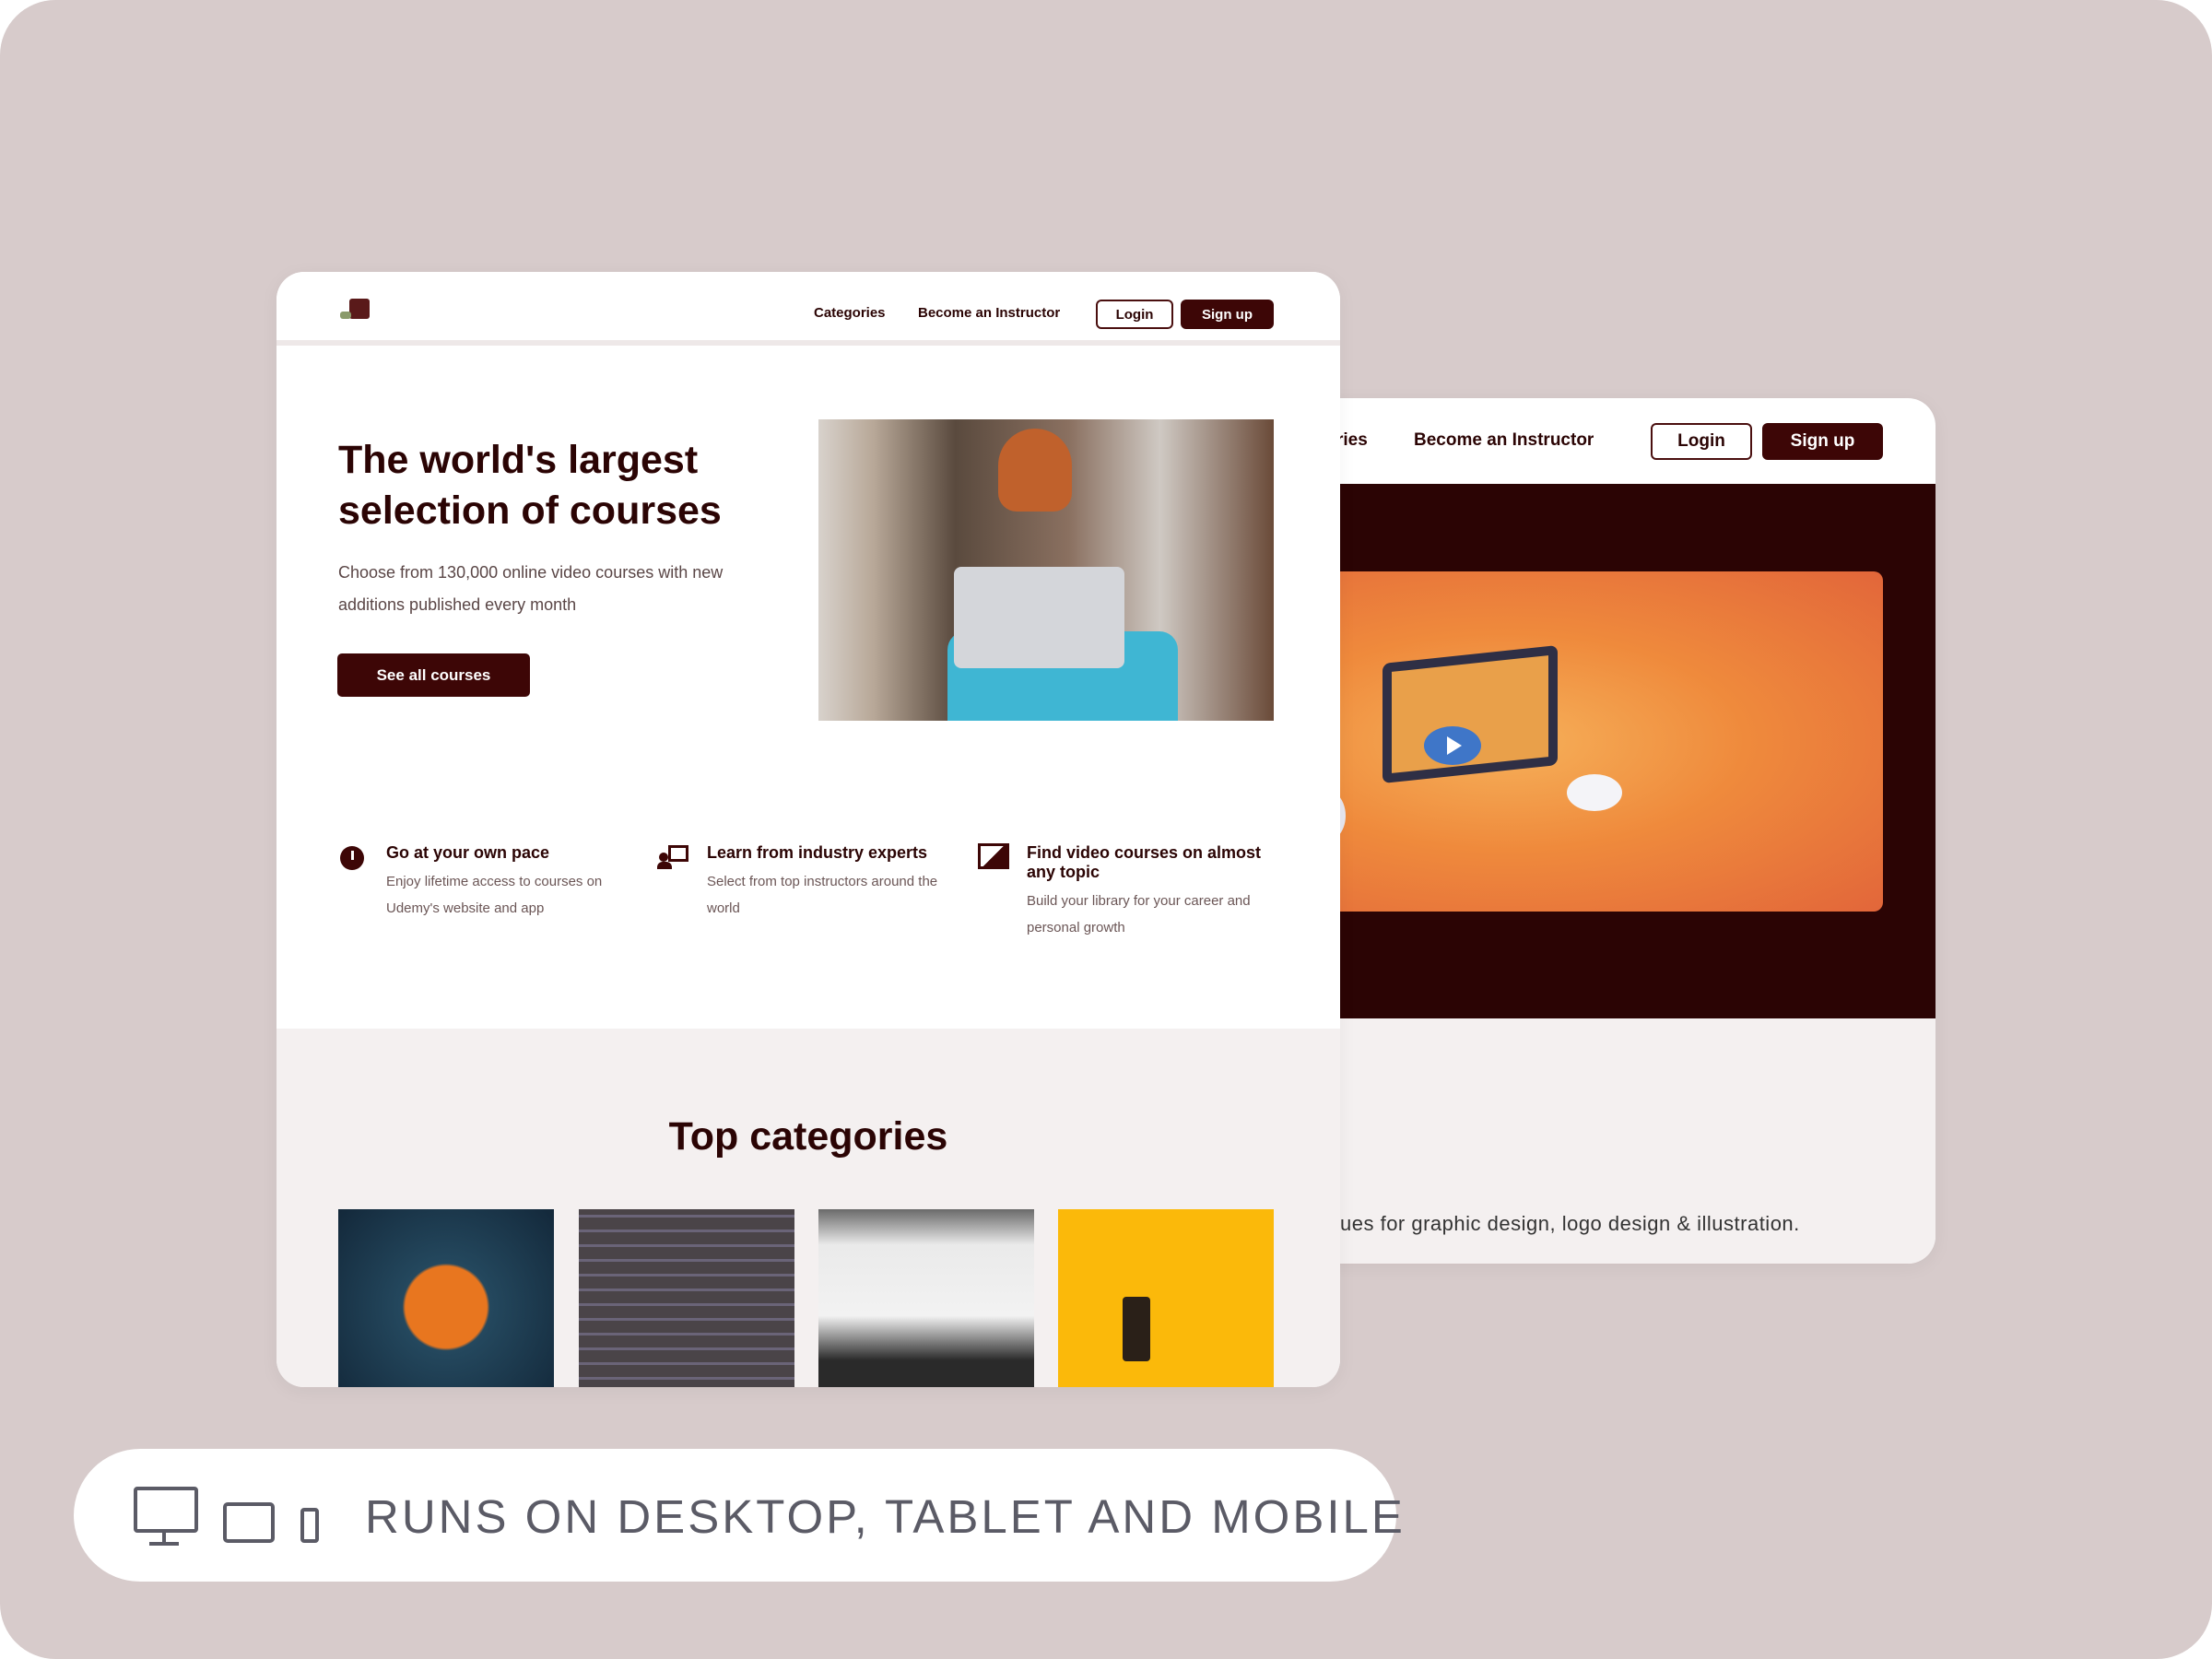  Describe the element at coordinates (817, 852) in the screenshot. I see `feature-title: Learn from industry experts` at that location.